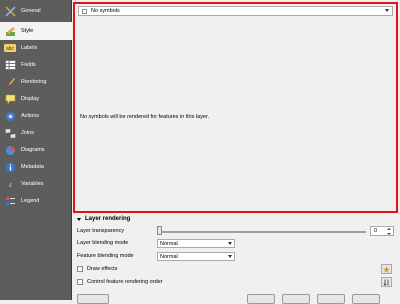  I want to click on feature-blending-label: Feature blending mode, so click(105, 256).